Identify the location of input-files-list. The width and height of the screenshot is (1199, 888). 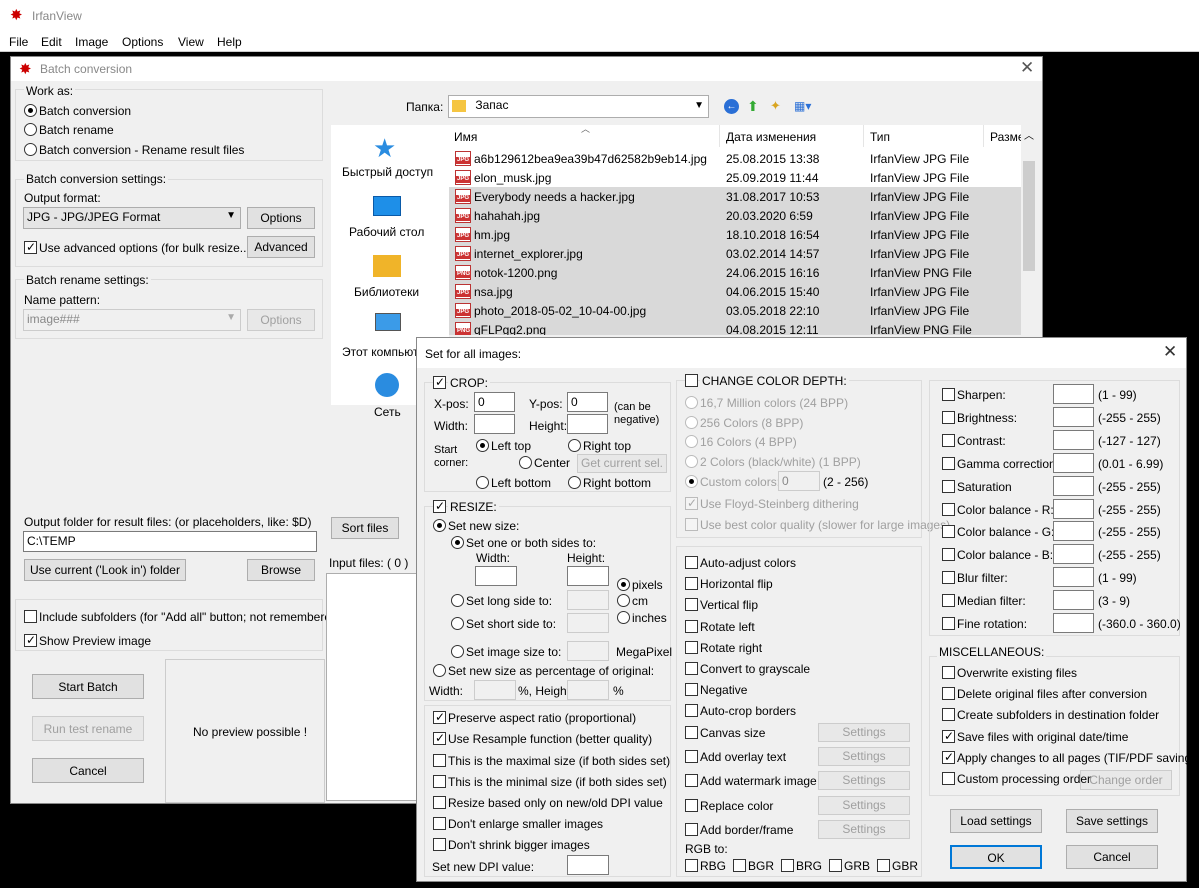
(376, 687).